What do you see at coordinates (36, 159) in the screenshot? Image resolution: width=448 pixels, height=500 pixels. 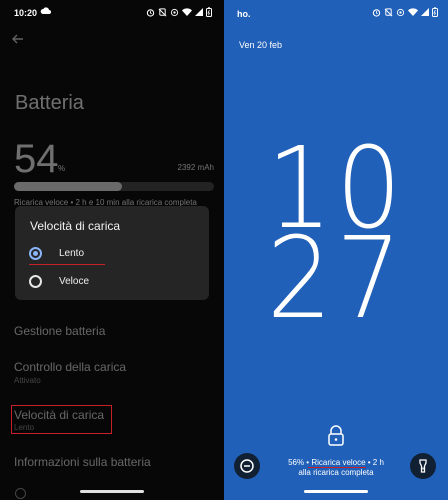 I see `battery-percent: 54` at bounding box center [36, 159].